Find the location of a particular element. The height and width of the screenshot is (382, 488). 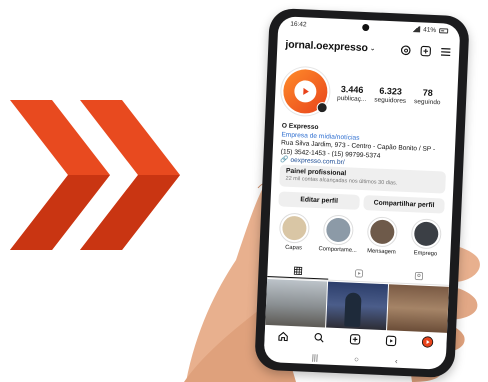

tab-reels is located at coordinates (358, 274).